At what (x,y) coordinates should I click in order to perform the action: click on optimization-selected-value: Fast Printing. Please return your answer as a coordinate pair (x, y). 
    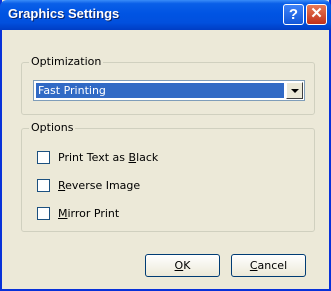
    Looking at the image, I should click on (160, 90).